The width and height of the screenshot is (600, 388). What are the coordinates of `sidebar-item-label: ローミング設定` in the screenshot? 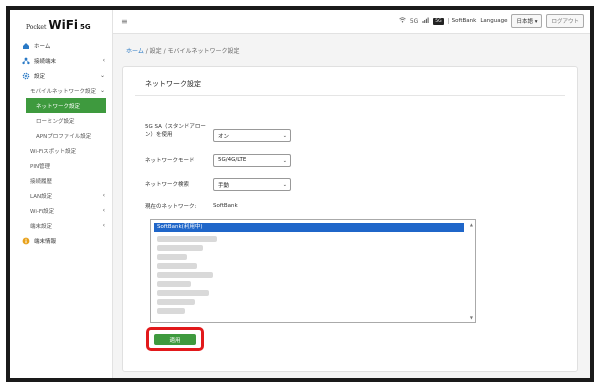 It's located at (55, 121).